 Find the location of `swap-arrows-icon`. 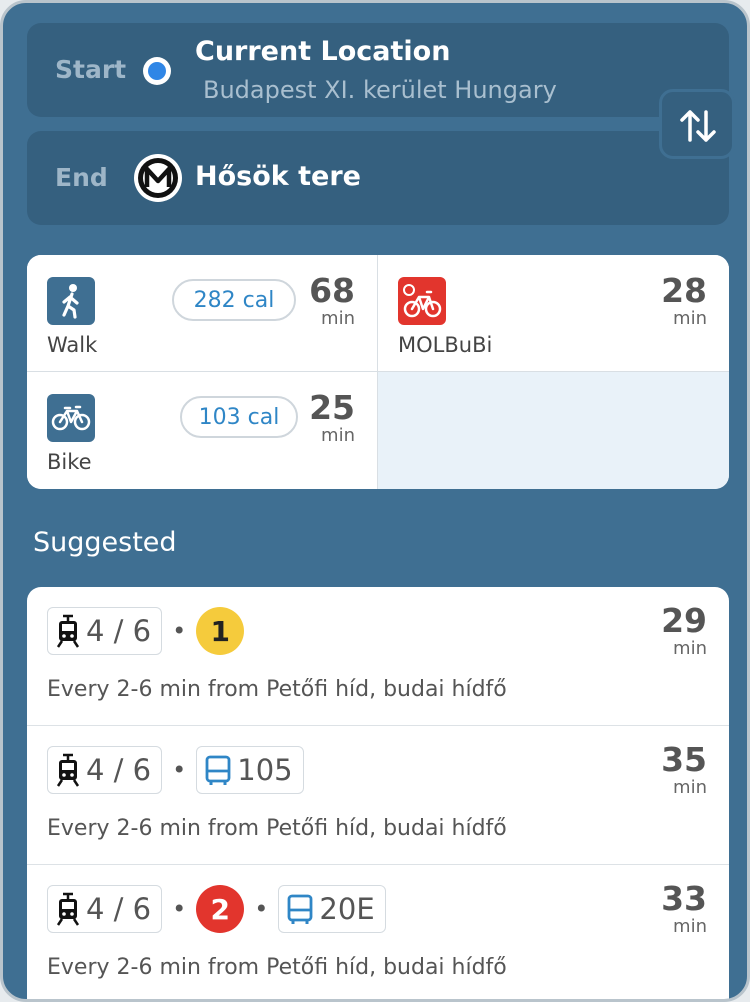

swap-arrows-icon is located at coordinates (698, 126).